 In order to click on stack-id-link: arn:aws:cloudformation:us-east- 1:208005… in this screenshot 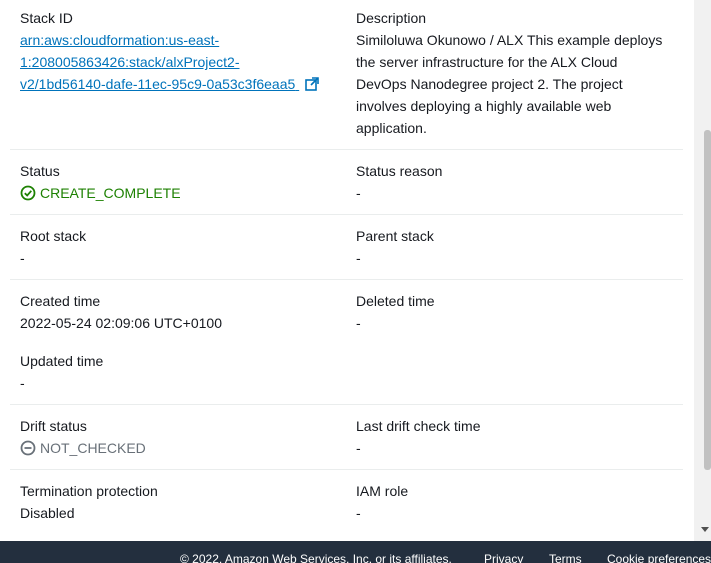, I will do `click(159, 62)`.